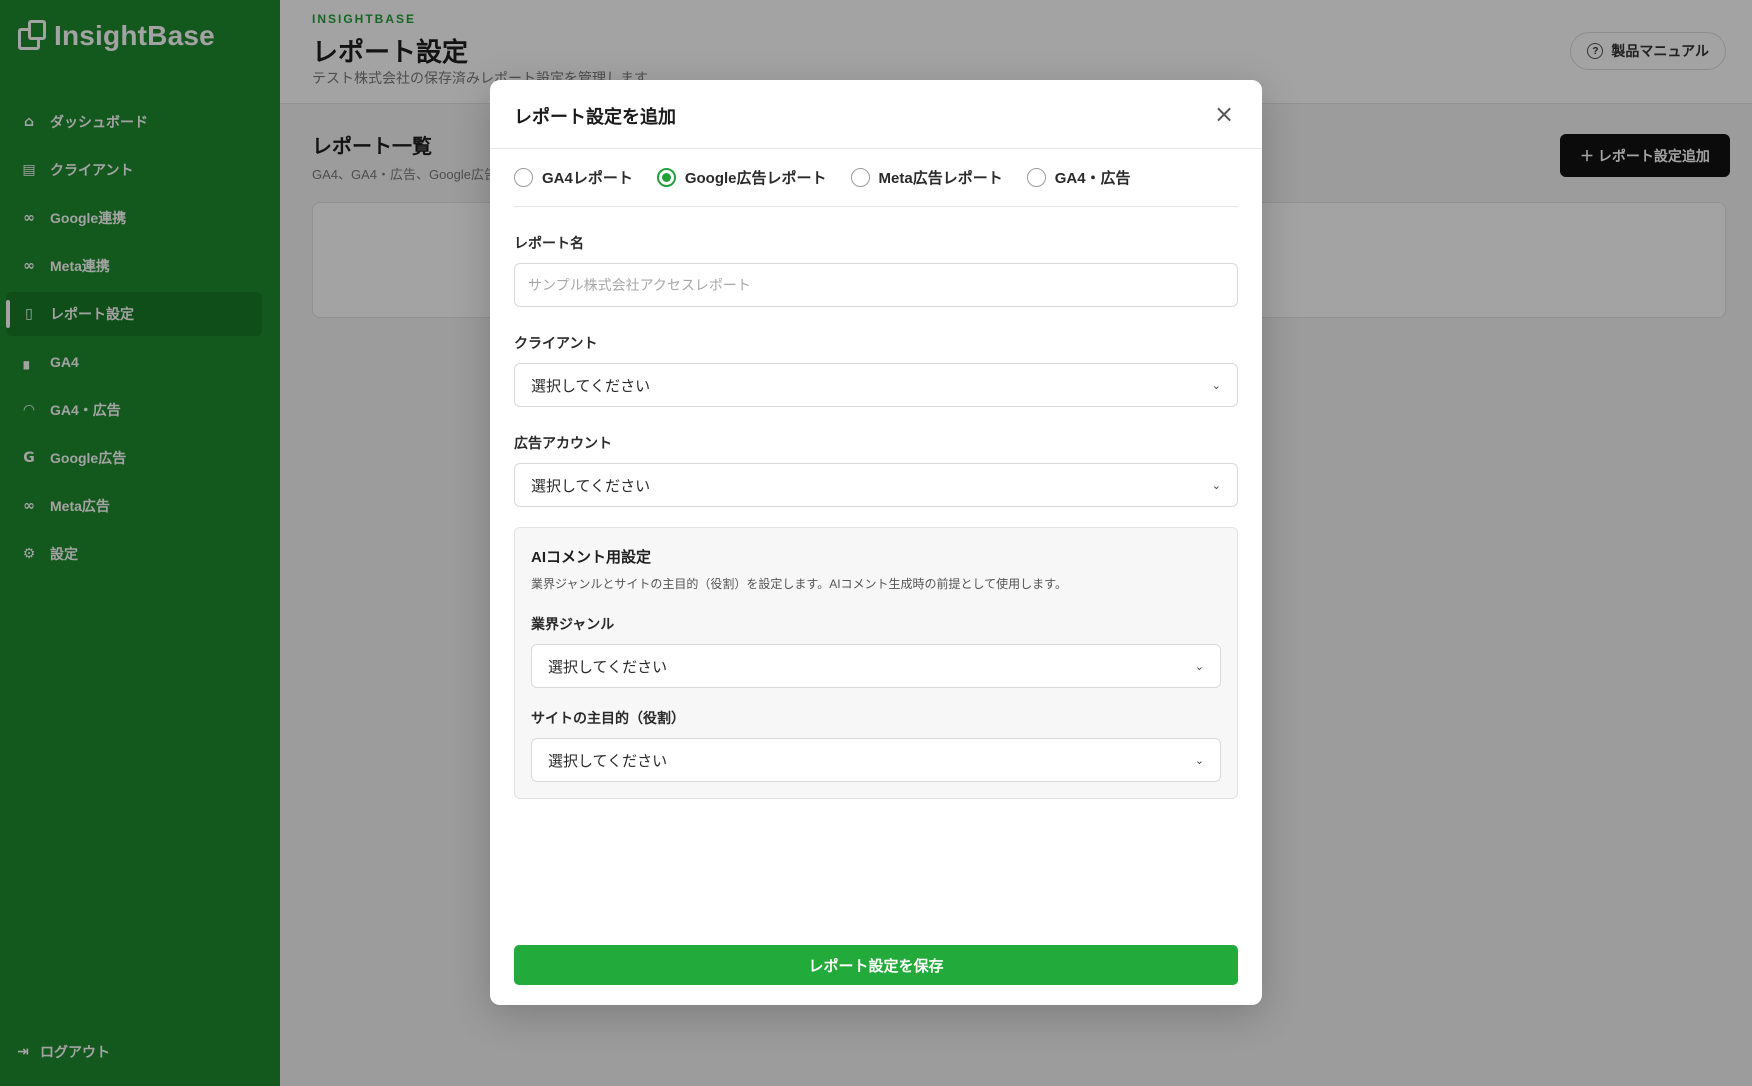 The height and width of the screenshot is (1086, 1752). Describe the element at coordinates (940, 178) in the screenshot. I see `radio-label: Meta広告レポート` at that location.